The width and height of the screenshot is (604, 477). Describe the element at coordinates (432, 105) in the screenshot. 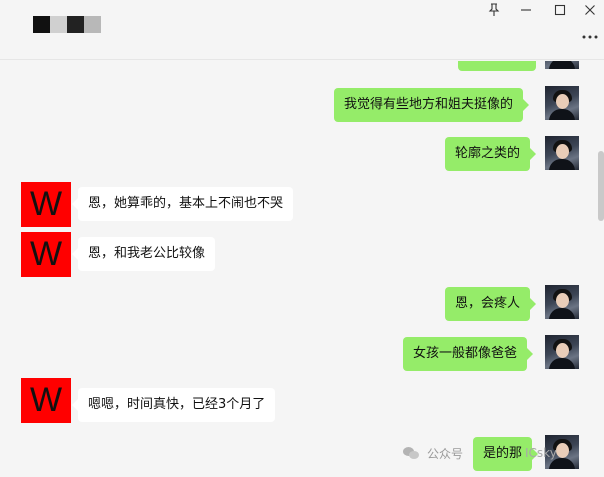

I see `message-bubble: 我觉得有些地方和姐夫挺像的` at that location.